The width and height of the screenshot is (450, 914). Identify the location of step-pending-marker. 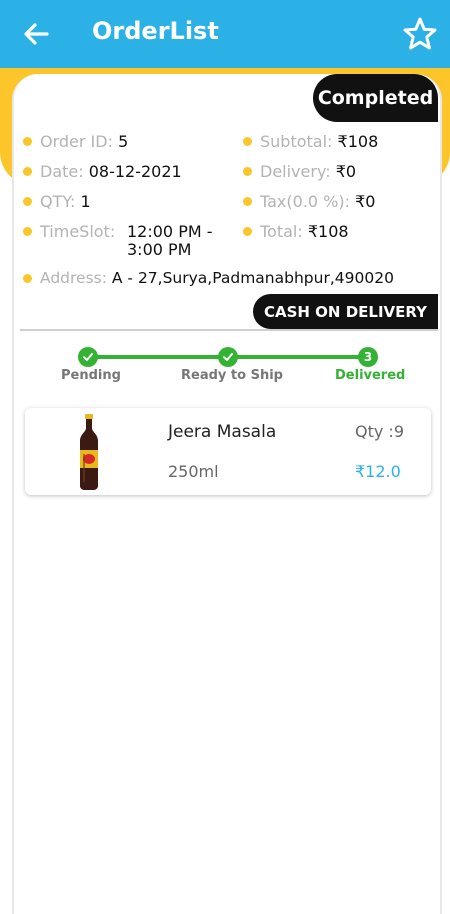
(88, 357).